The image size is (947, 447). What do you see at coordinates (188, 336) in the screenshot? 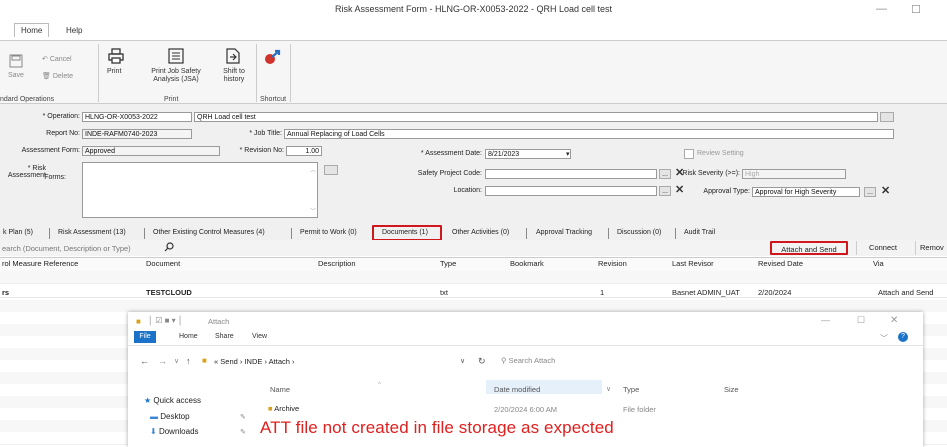
I see `ribbon-tab-home: Home` at bounding box center [188, 336].